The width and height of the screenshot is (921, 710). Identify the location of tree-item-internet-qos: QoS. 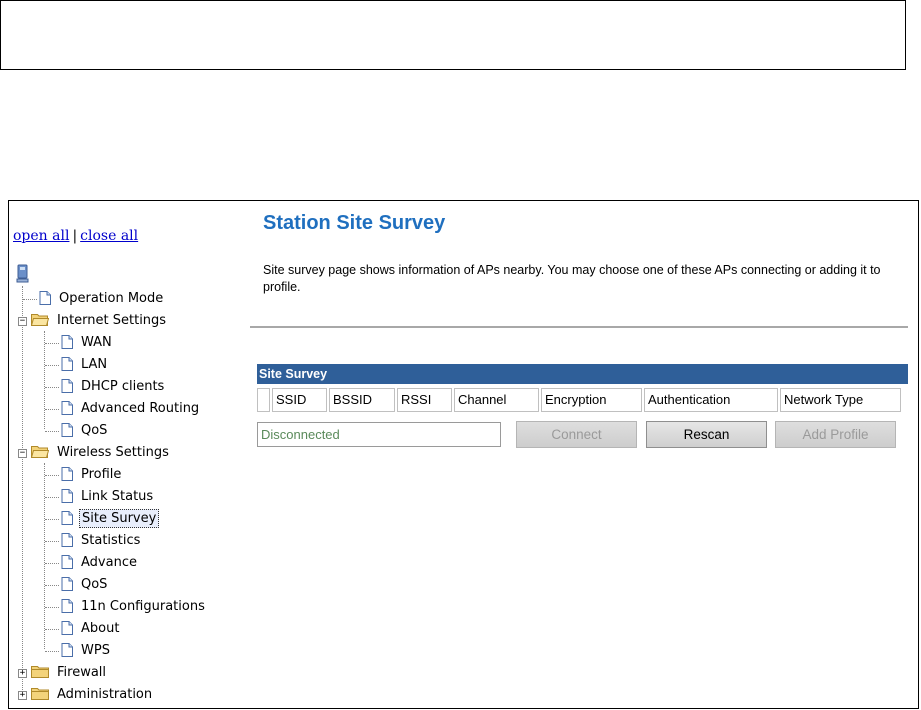
(85, 431).